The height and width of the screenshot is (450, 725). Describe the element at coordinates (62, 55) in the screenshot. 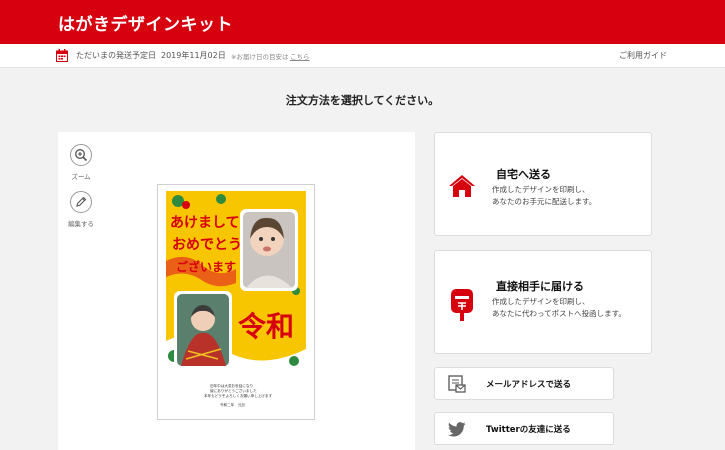

I see `calendar-icon` at that location.